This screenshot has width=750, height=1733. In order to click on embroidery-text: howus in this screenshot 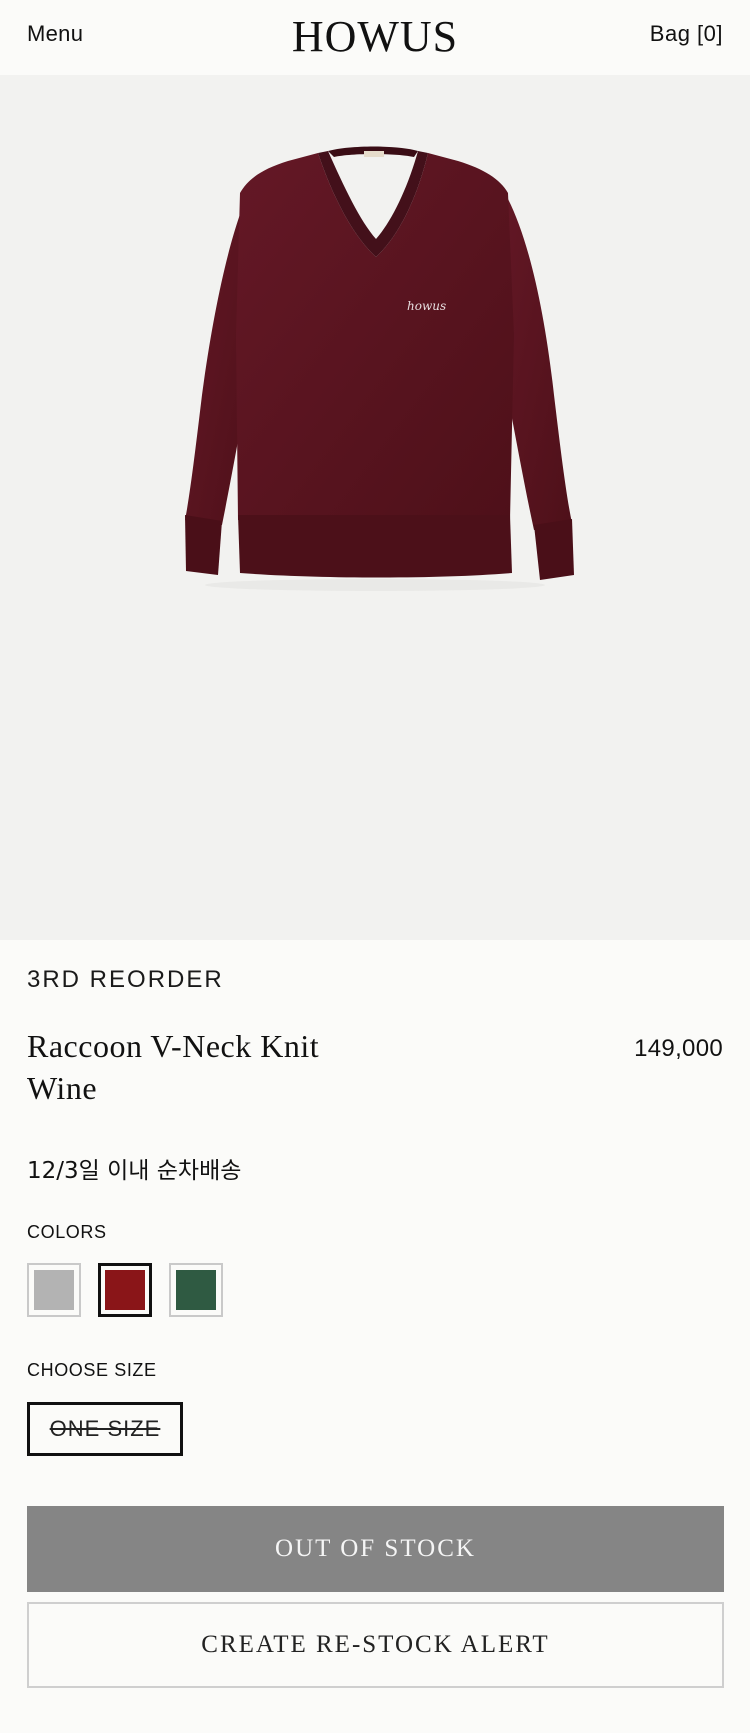, I will do `click(426, 306)`.